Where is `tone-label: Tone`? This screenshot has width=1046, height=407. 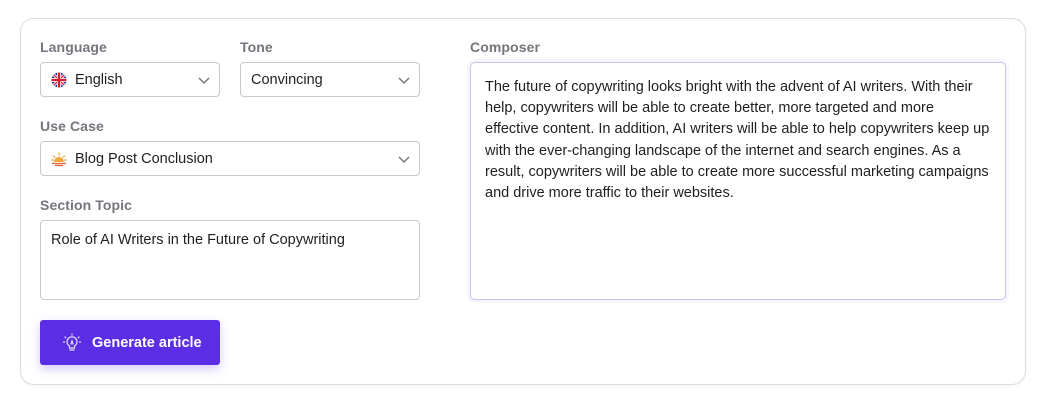 tone-label: Tone is located at coordinates (256, 47).